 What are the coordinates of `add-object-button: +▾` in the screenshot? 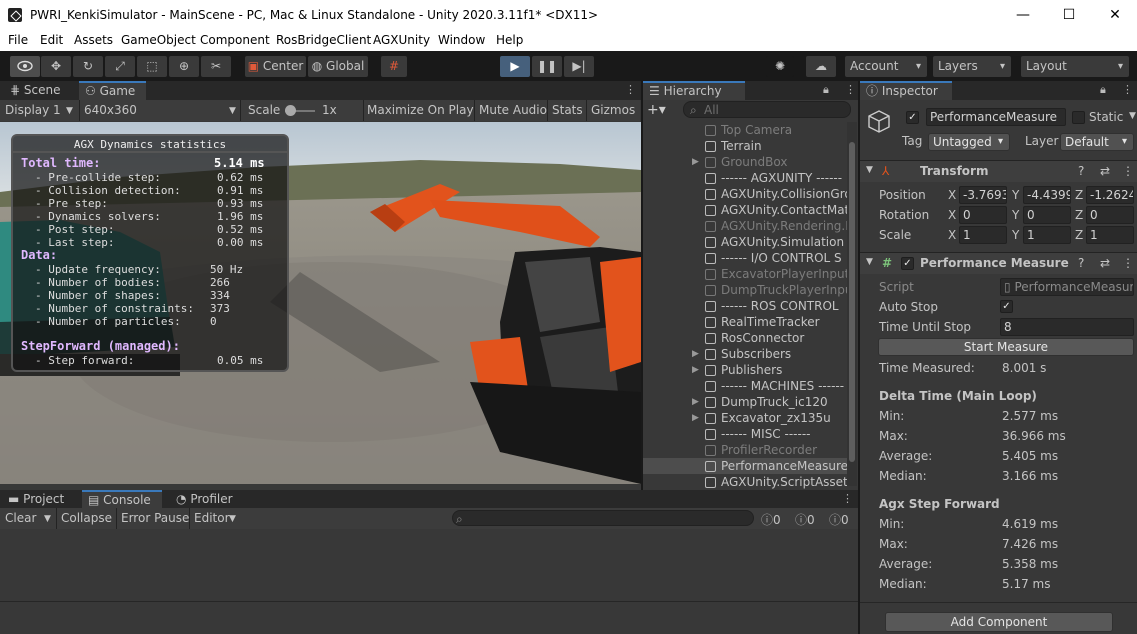 It's located at (656, 110).